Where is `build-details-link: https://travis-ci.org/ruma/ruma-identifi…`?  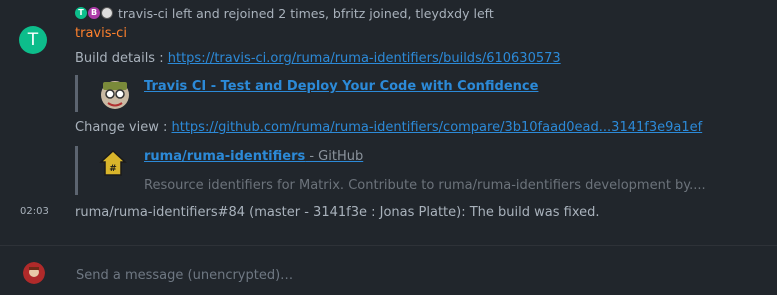 build-details-link: https://travis-ci.org/ruma/ruma-identifi… is located at coordinates (364, 58).